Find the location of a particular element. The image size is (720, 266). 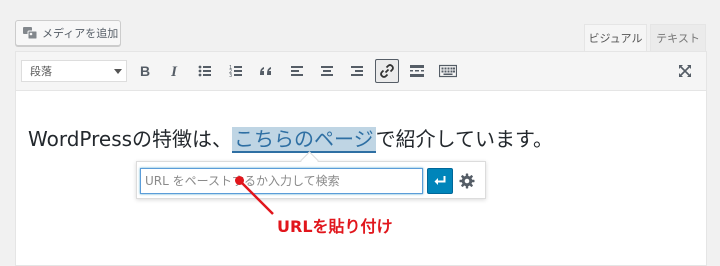

annotation-label: URLを貼り付け is located at coordinates (335, 226).